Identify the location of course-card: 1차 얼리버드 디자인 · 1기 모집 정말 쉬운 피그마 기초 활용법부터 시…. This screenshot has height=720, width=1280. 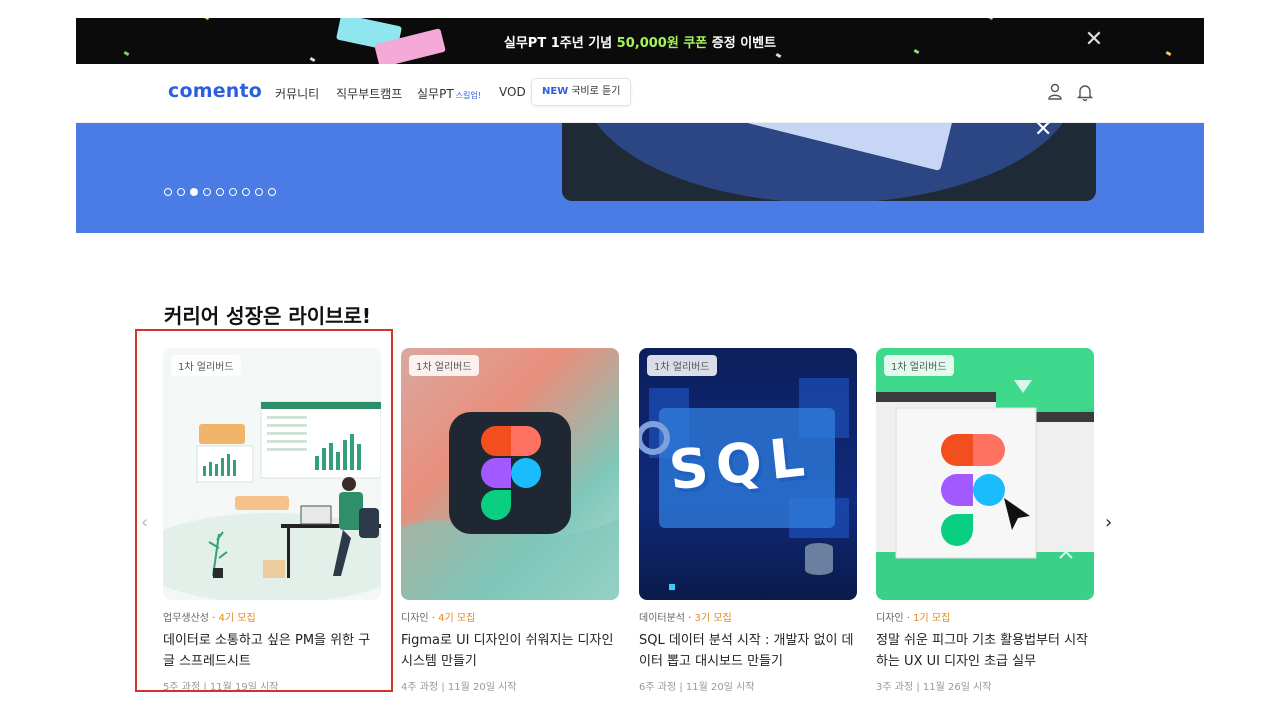
(985, 520).